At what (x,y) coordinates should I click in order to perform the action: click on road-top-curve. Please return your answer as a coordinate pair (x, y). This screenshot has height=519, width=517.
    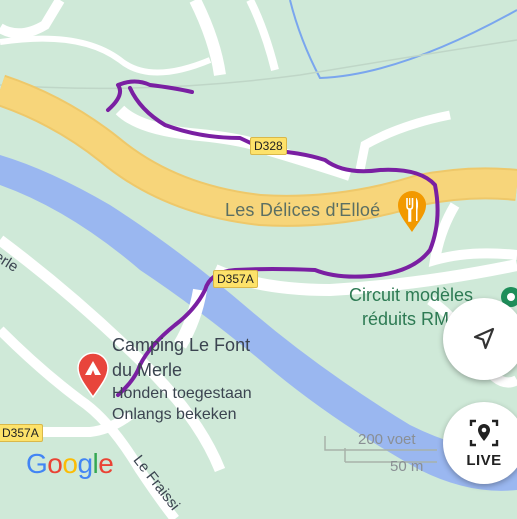
    Looking at the image, I should click on (106, 55).